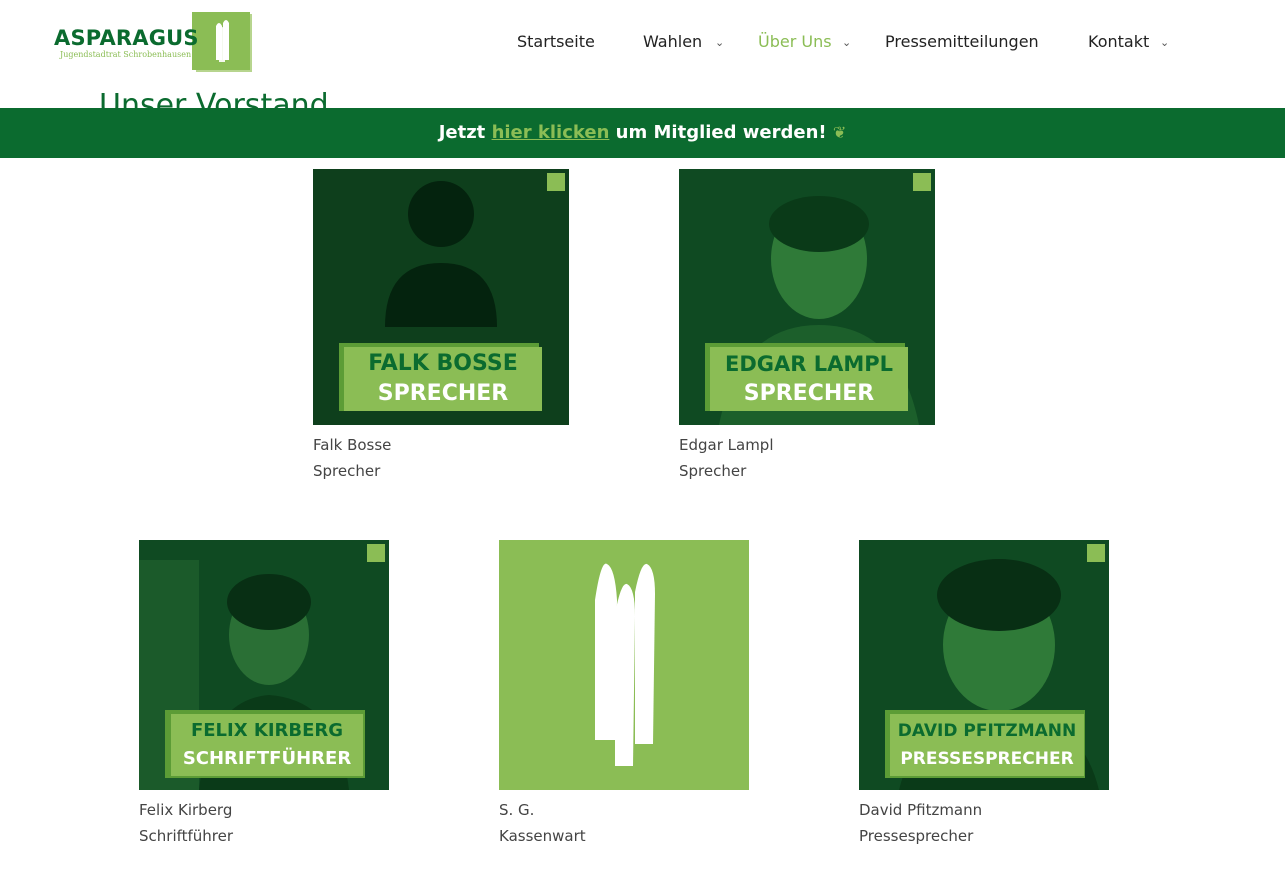 The image size is (1285, 881). What do you see at coordinates (443, 363) in the screenshot?
I see `plate-name: FALK BOSSE` at bounding box center [443, 363].